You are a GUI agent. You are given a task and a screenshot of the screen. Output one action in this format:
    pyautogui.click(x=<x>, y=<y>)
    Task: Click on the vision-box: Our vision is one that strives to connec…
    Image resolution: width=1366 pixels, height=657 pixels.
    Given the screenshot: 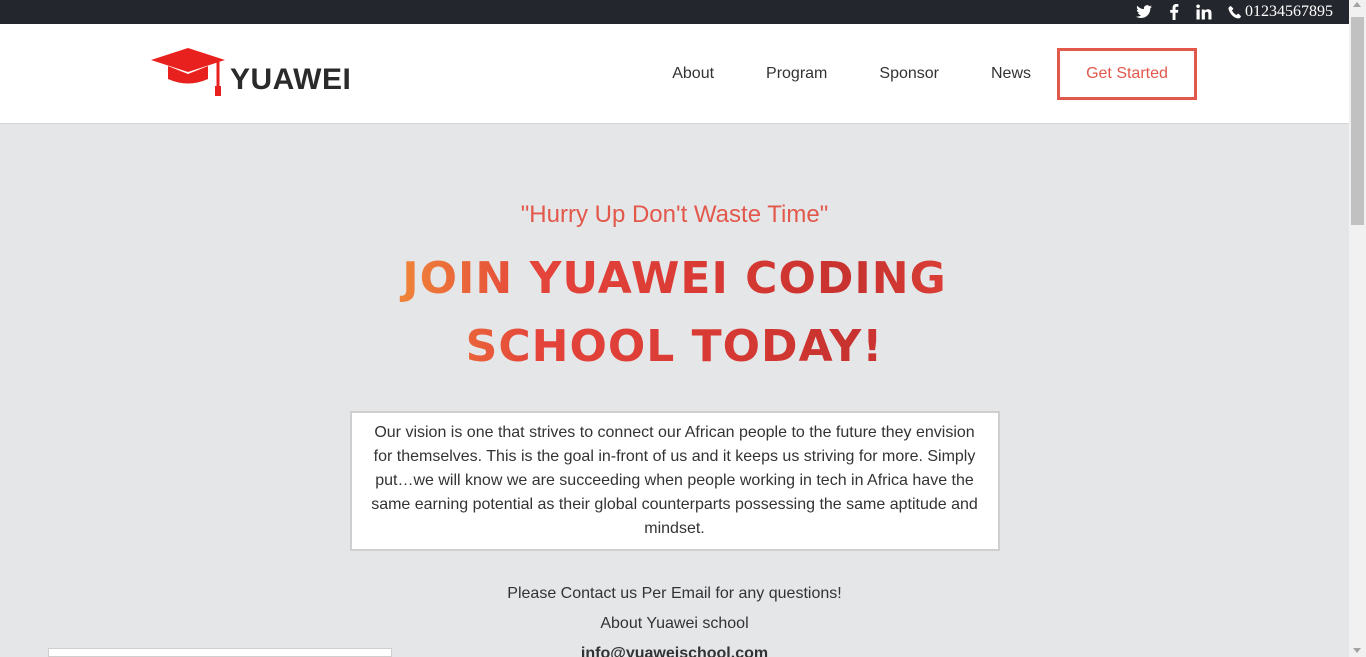 What is the action you would take?
    pyautogui.click(x=674, y=481)
    